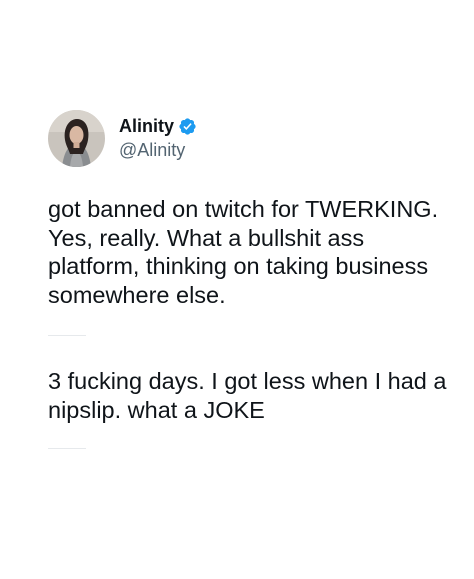  I want to click on display-name-row: Alinity, so click(158, 126).